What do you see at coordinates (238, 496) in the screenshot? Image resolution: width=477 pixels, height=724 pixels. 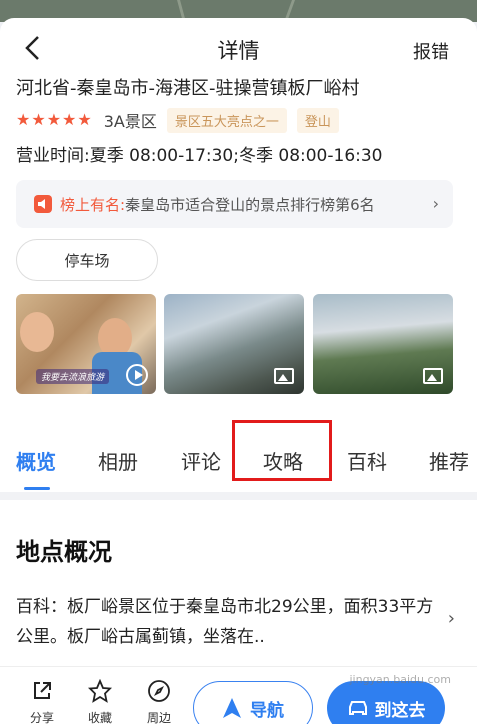 I see `section-divider` at bounding box center [238, 496].